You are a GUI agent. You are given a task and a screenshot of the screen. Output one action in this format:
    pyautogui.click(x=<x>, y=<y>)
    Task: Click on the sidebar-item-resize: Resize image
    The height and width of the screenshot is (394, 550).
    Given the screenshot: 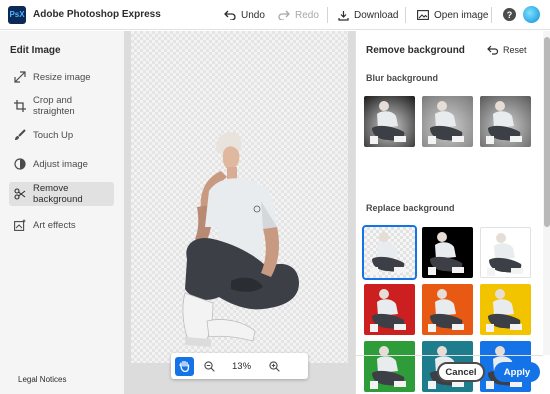 What is the action you would take?
    pyautogui.click(x=61, y=77)
    